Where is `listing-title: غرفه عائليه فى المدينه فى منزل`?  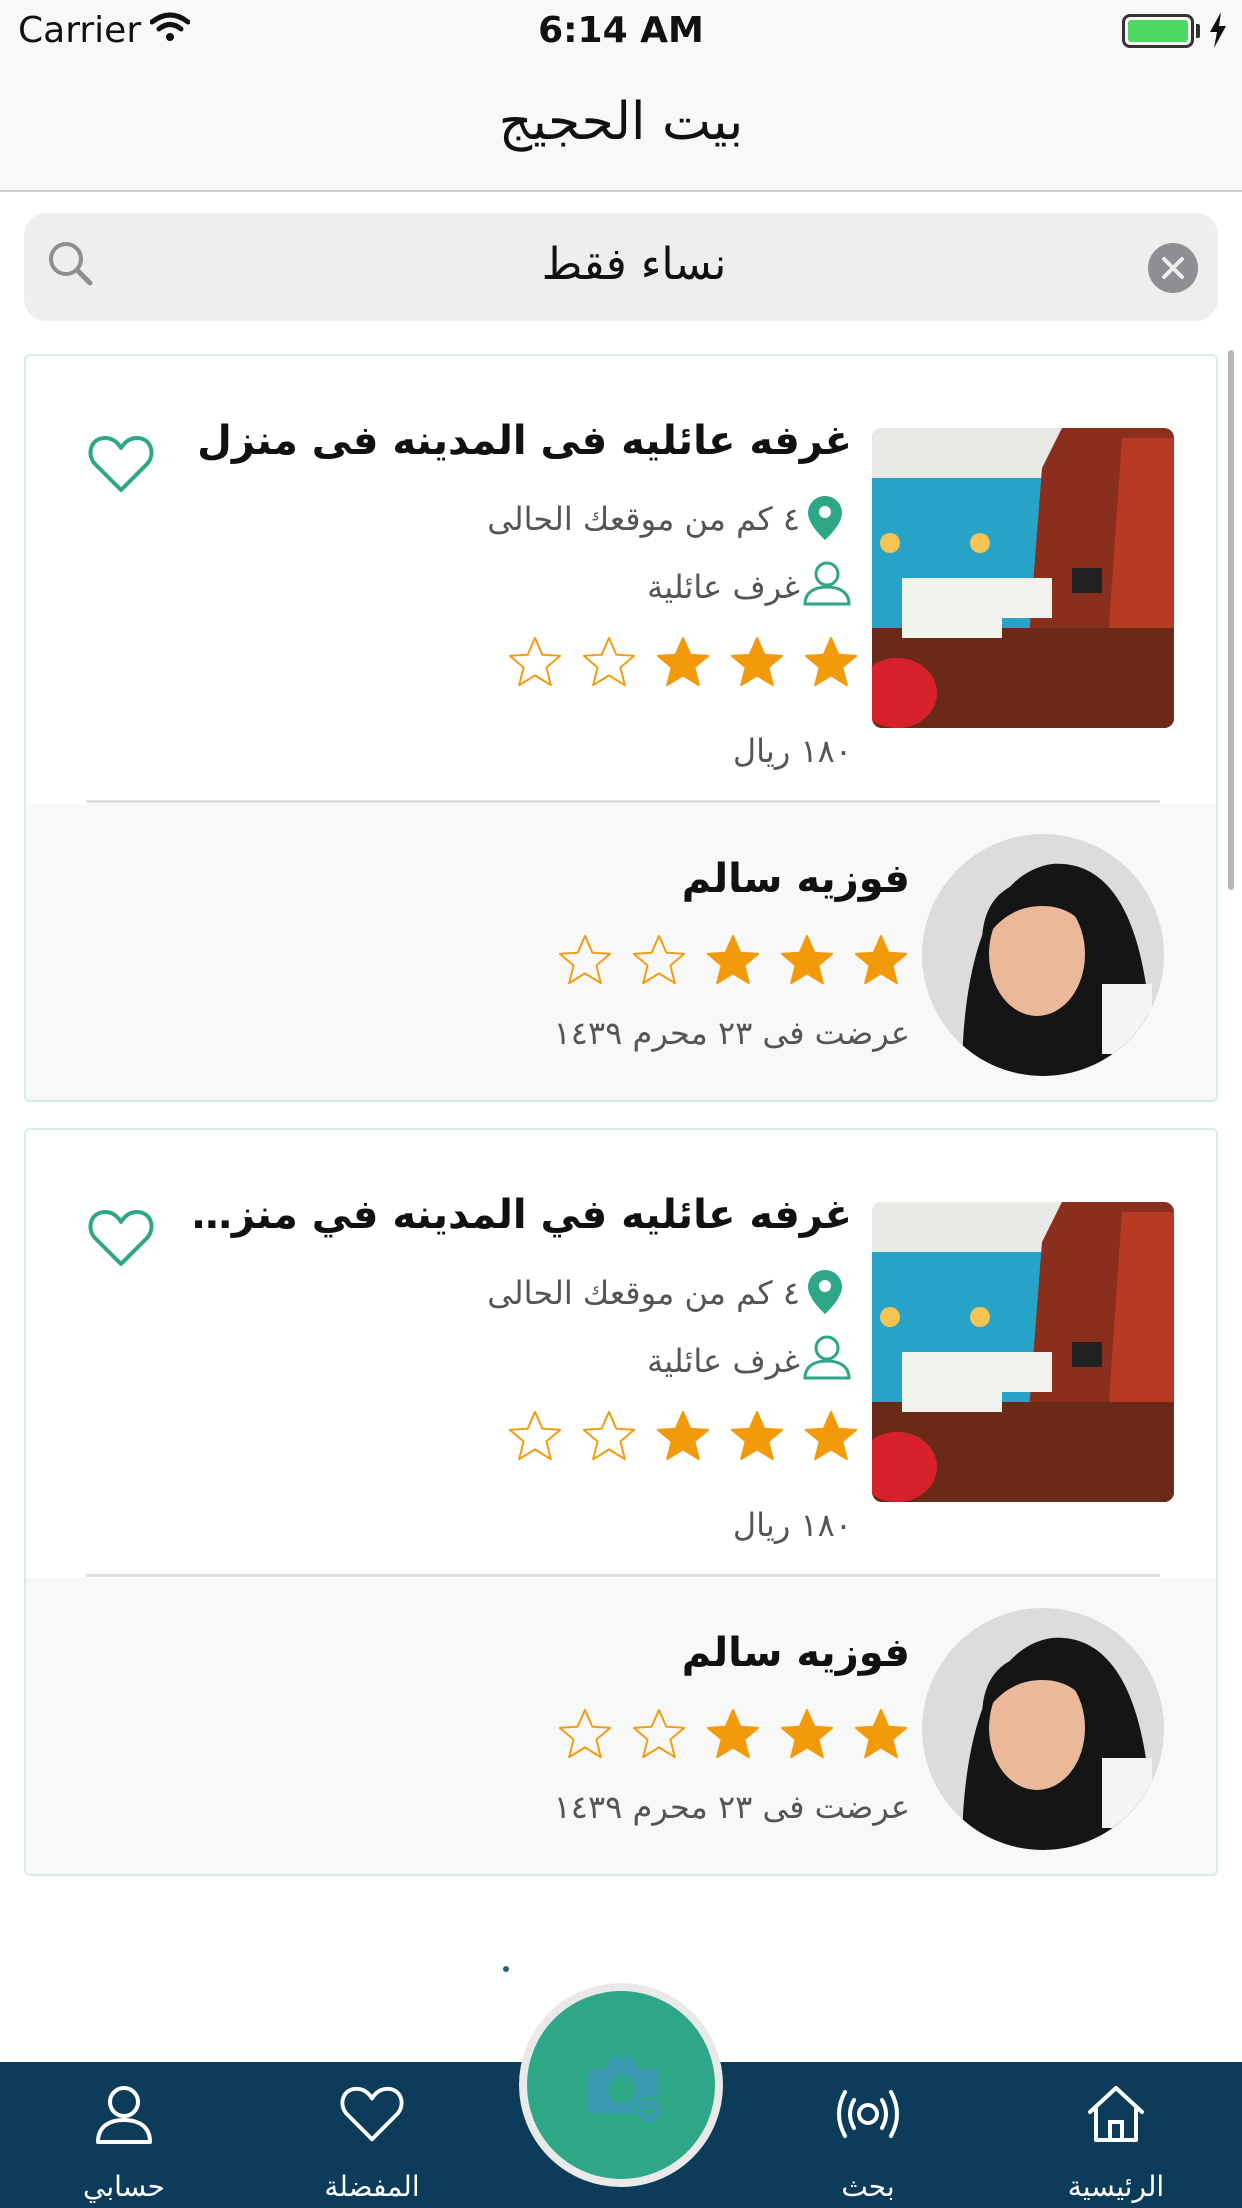 listing-title: غرفه عائليه فى المدينه فى منزل is located at coordinates (524, 441).